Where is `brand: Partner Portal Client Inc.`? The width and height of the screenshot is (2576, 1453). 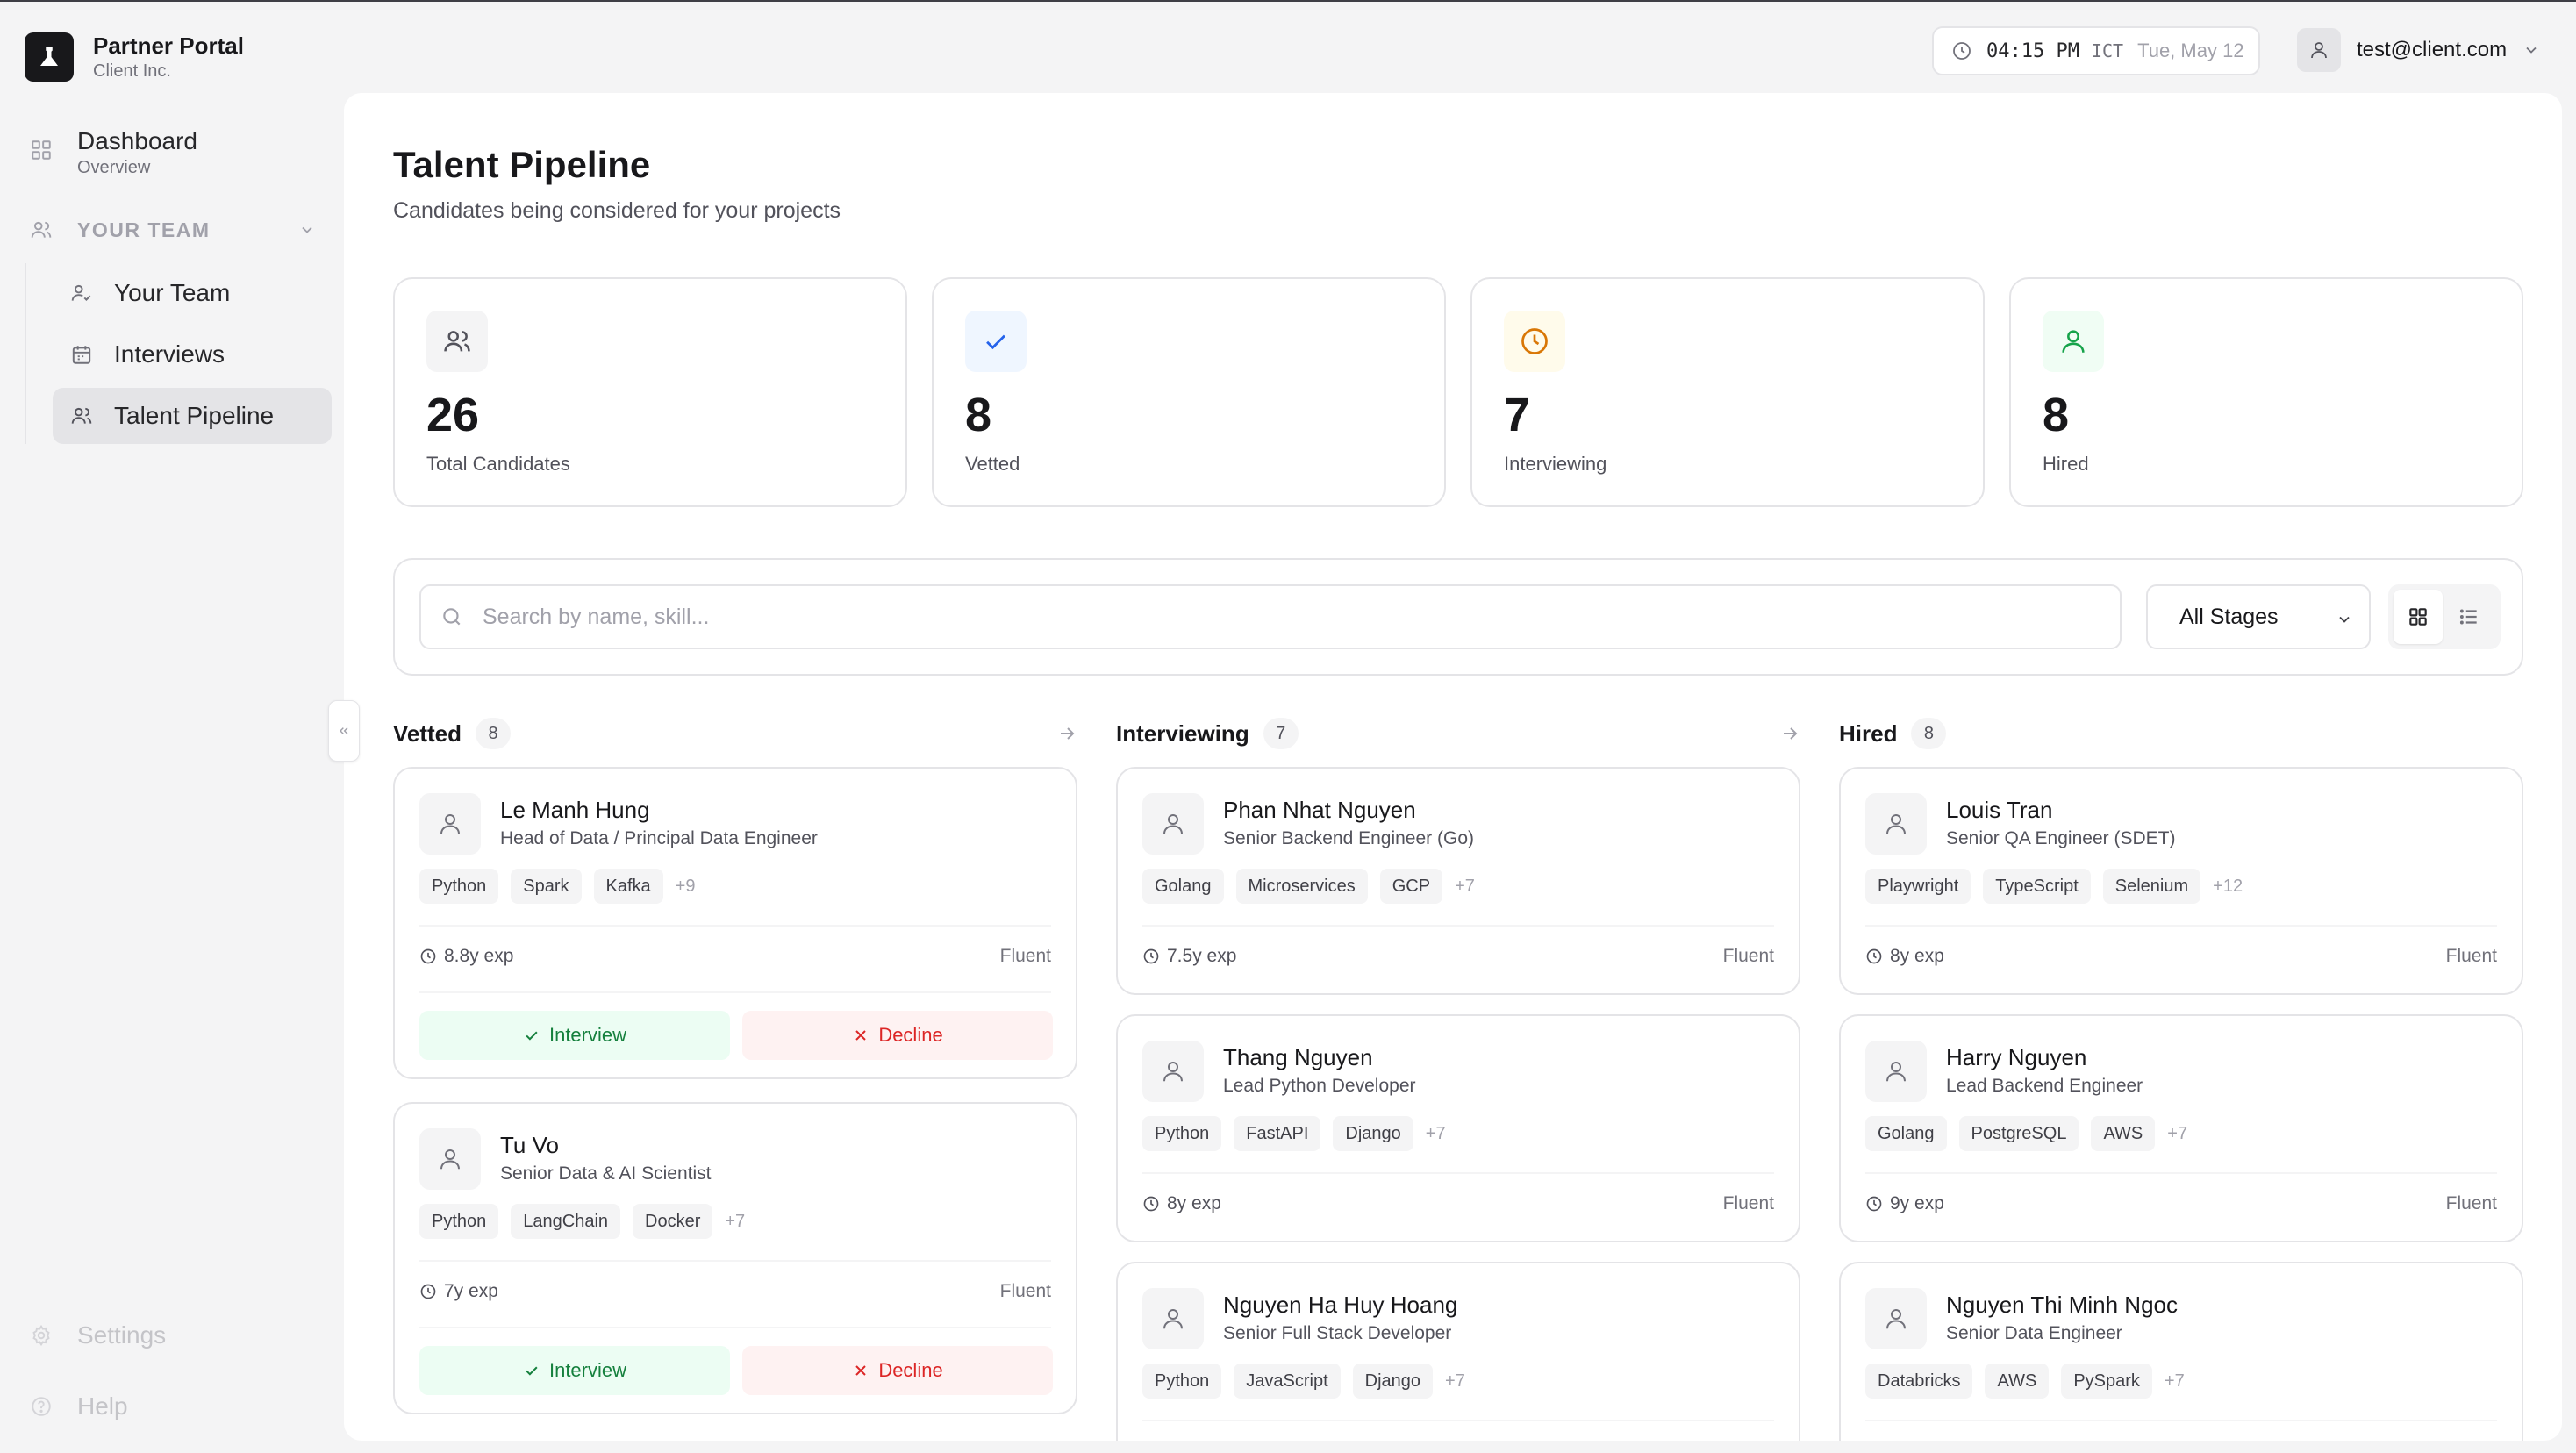
brand: Partner Portal Client Inc. is located at coordinates (134, 57).